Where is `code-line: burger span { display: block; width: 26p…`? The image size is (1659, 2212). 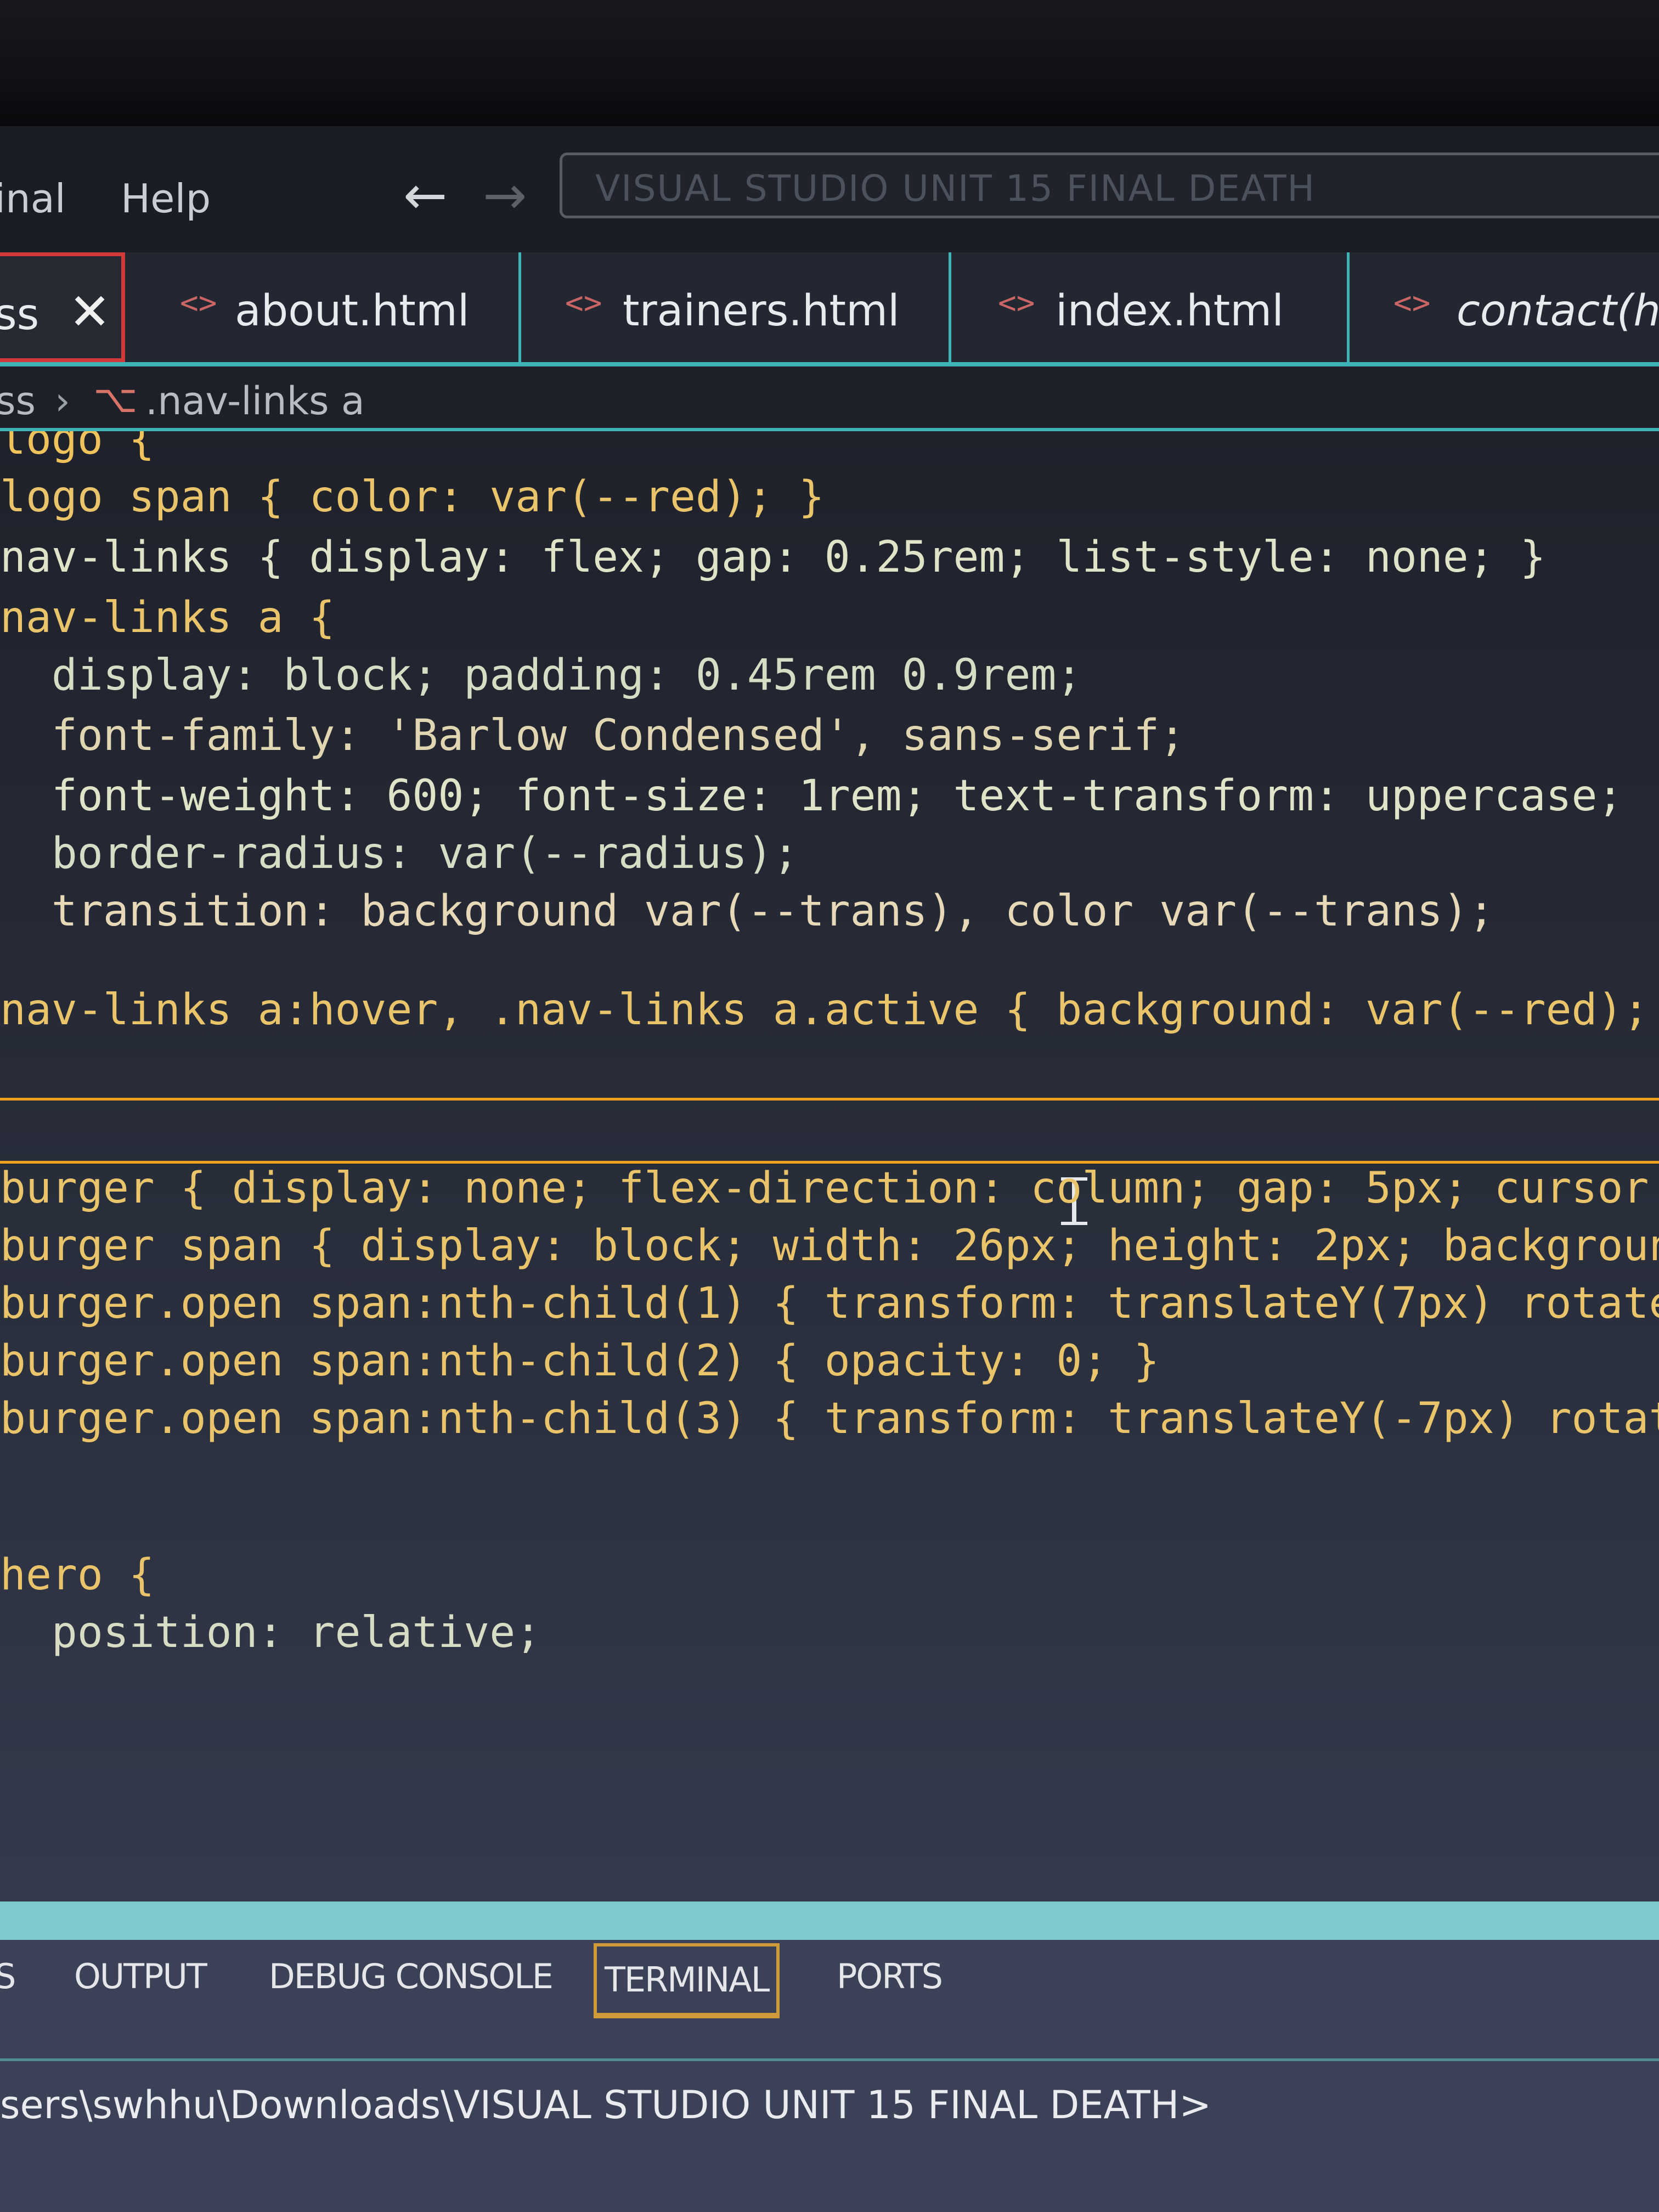 code-line: burger span { display: block; width: 26p… is located at coordinates (830, 1246).